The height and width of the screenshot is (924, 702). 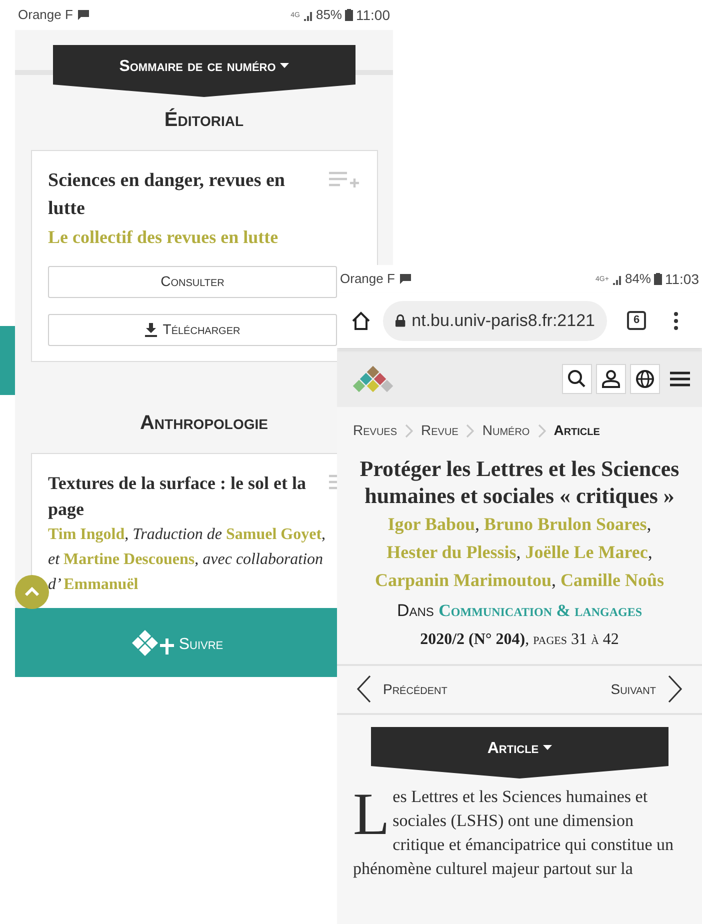 What do you see at coordinates (637, 279) in the screenshot?
I see `battery-level: 84%` at bounding box center [637, 279].